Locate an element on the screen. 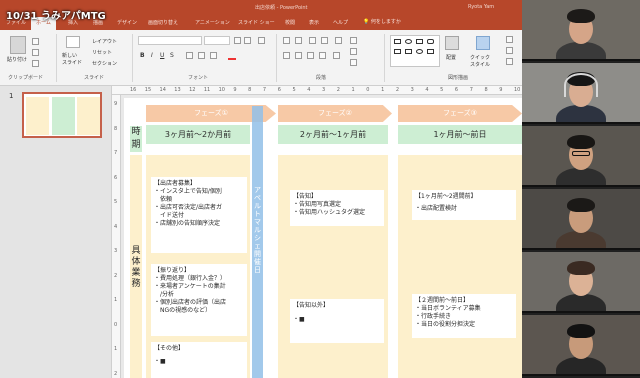 The height and width of the screenshot is (378, 640). text-direction-icon is located at coordinates (353, 40).